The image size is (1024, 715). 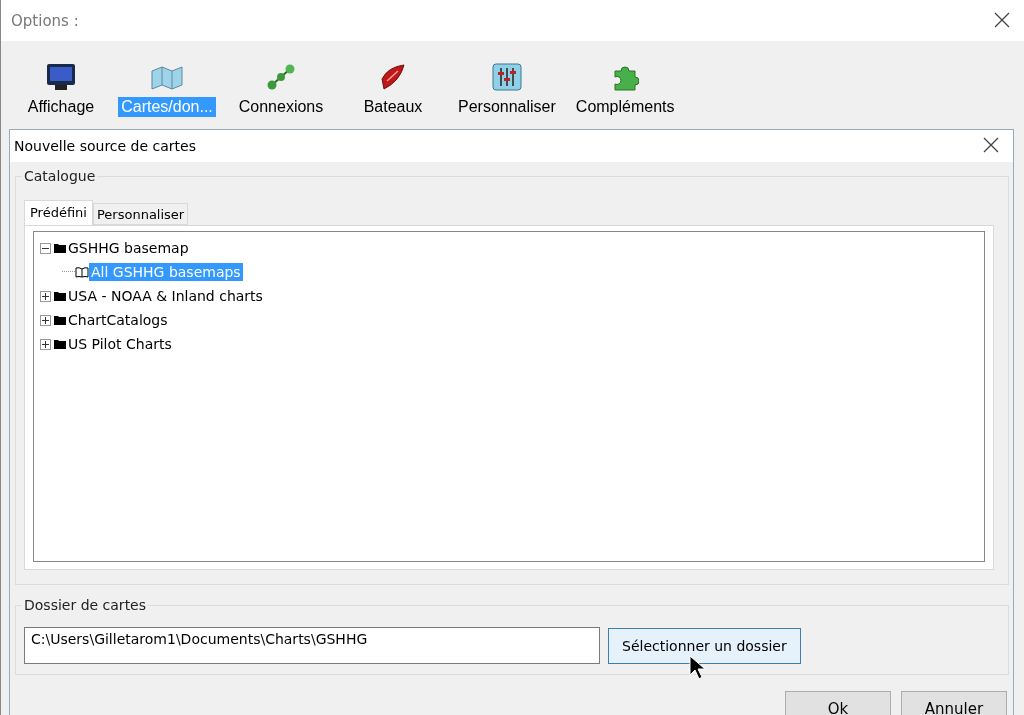 What do you see at coordinates (128, 248) in the screenshot?
I see `tree-item: GSHHG basemap` at bounding box center [128, 248].